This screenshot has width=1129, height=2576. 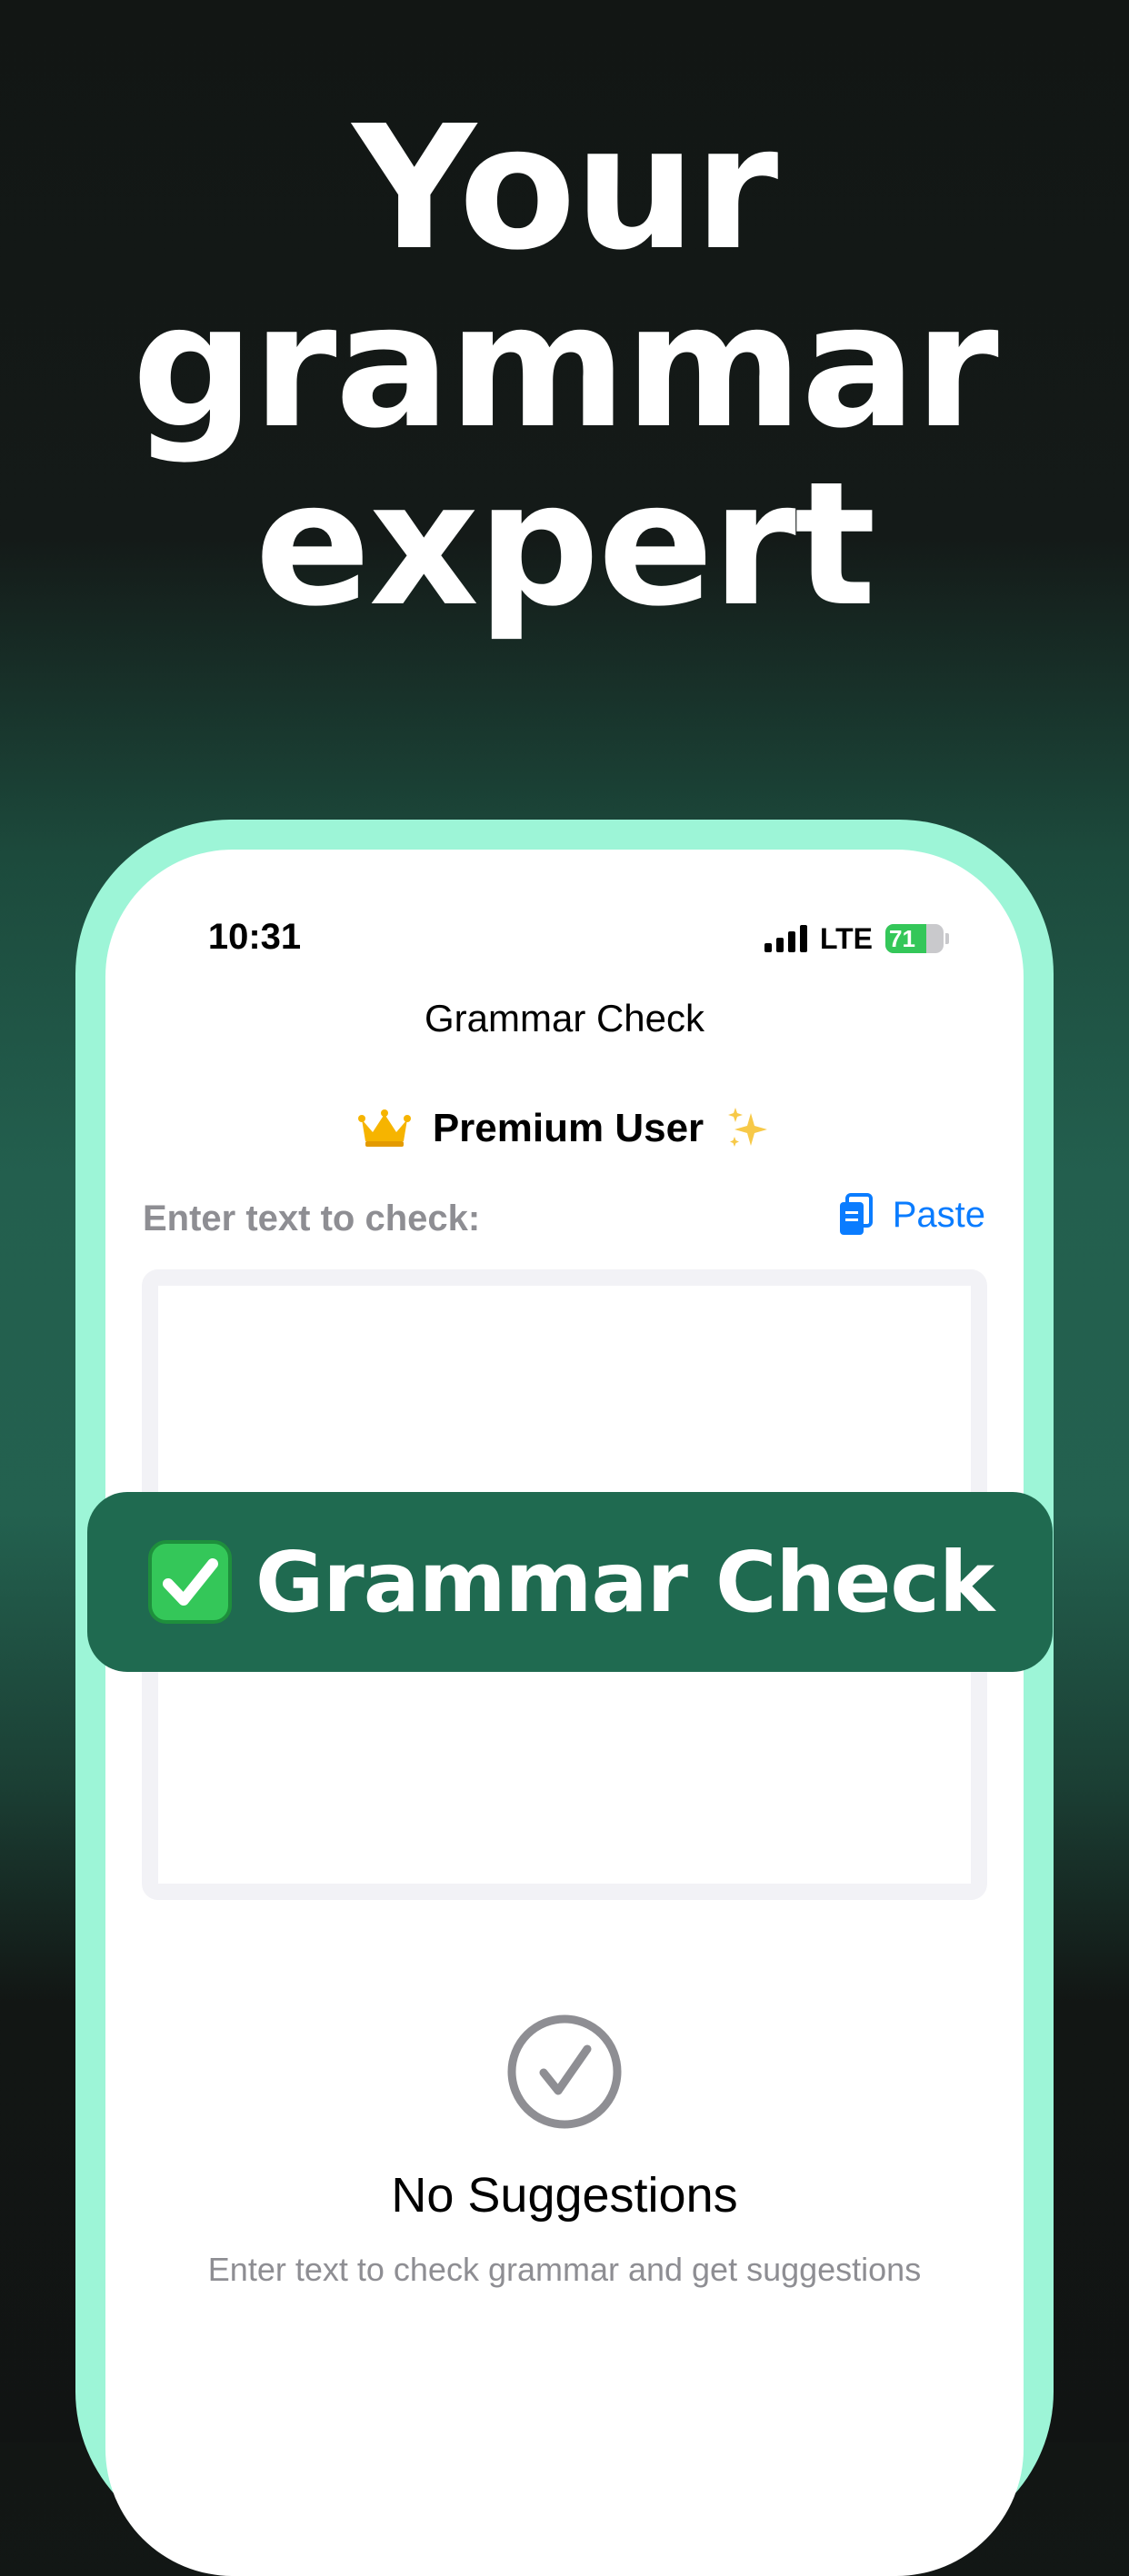 I want to click on headline-line-2: grammar, so click(x=565, y=367).